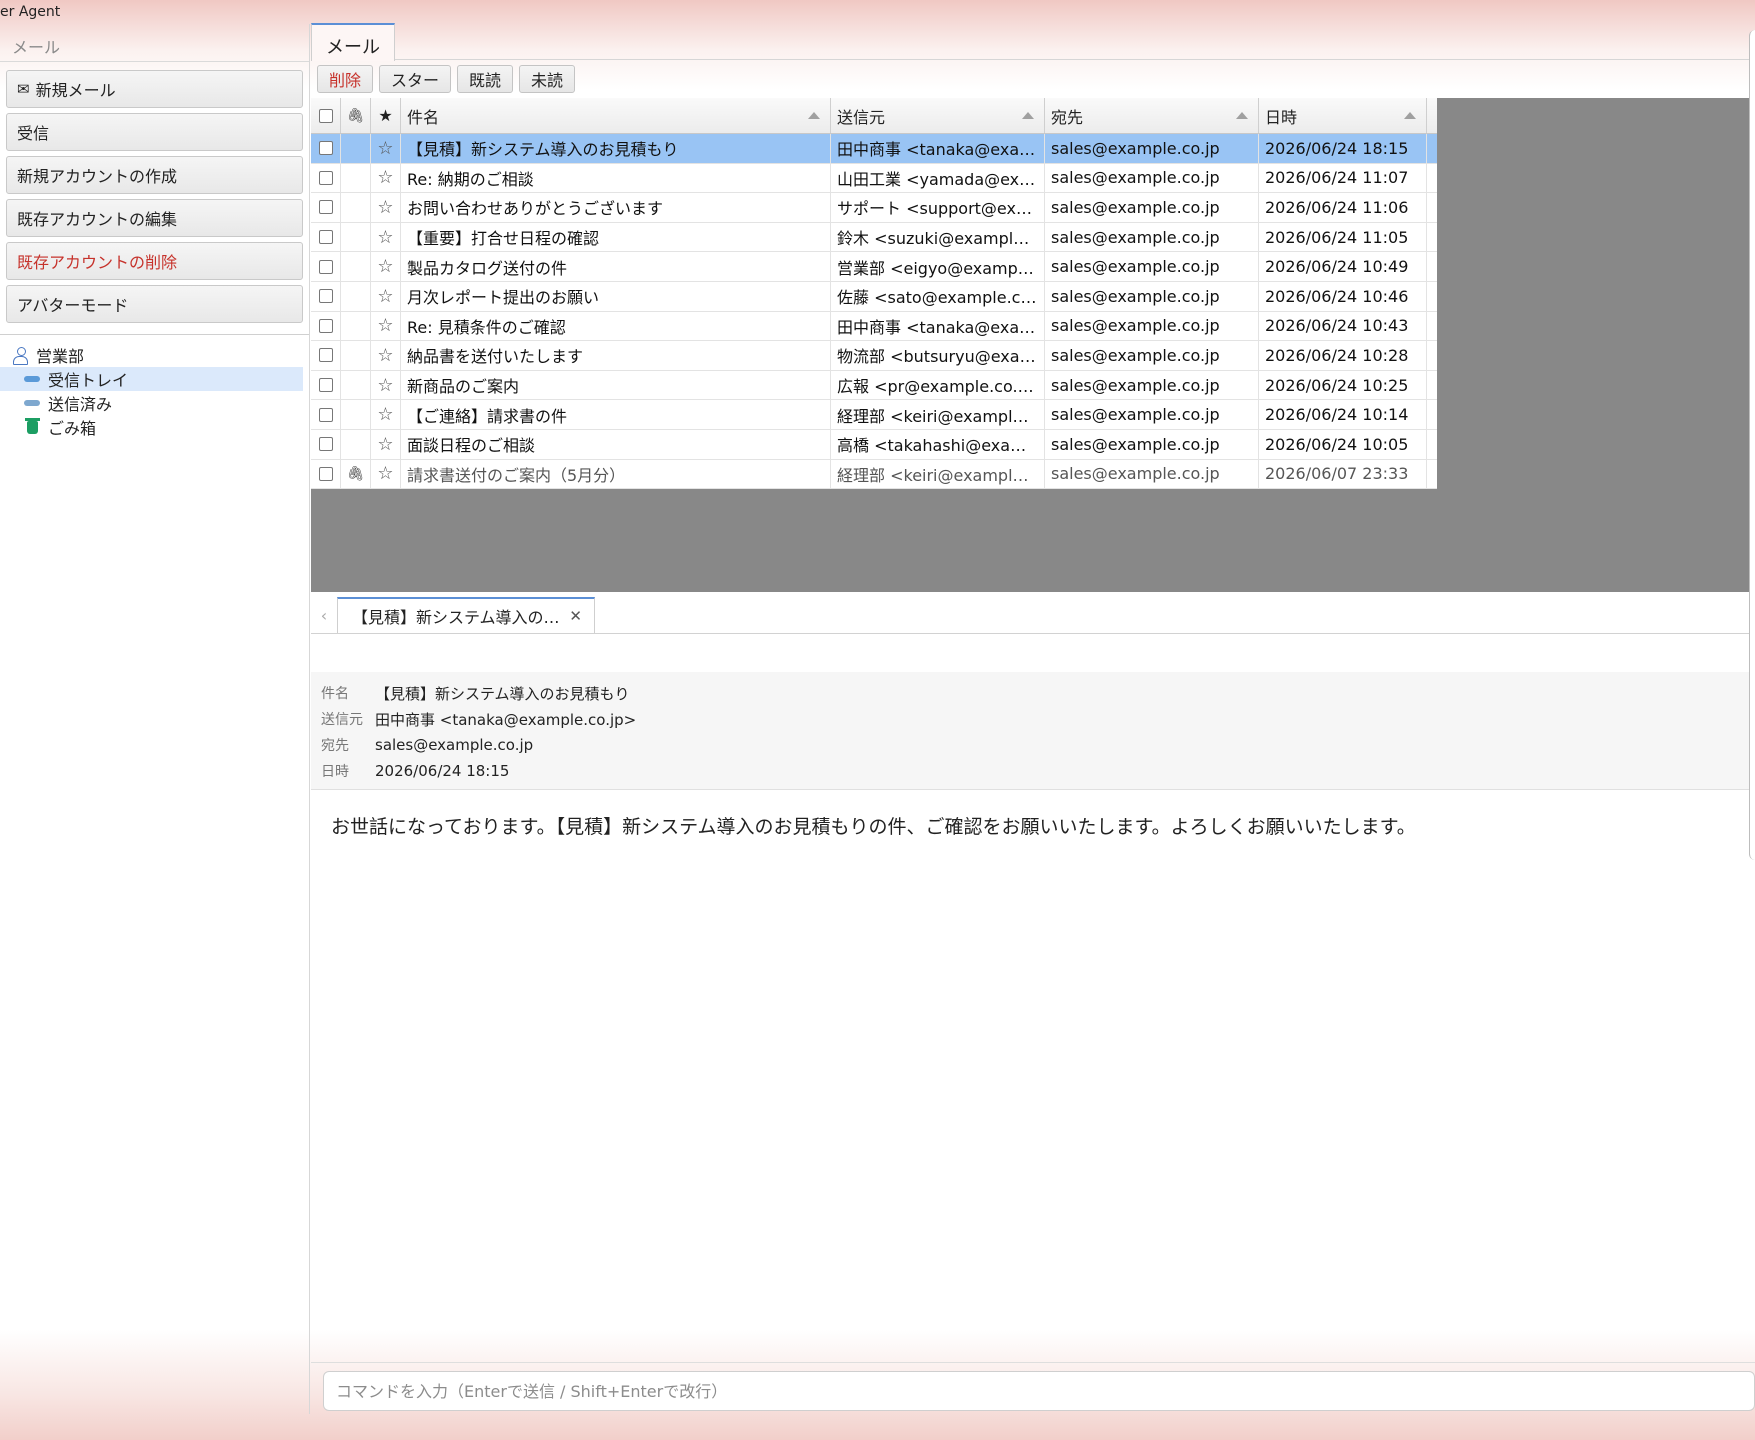 Image resolution: width=1755 pixels, height=1440 pixels. Describe the element at coordinates (616, 296) in the screenshot. I see `row-subject: 月次レポート提出のお願い` at that location.